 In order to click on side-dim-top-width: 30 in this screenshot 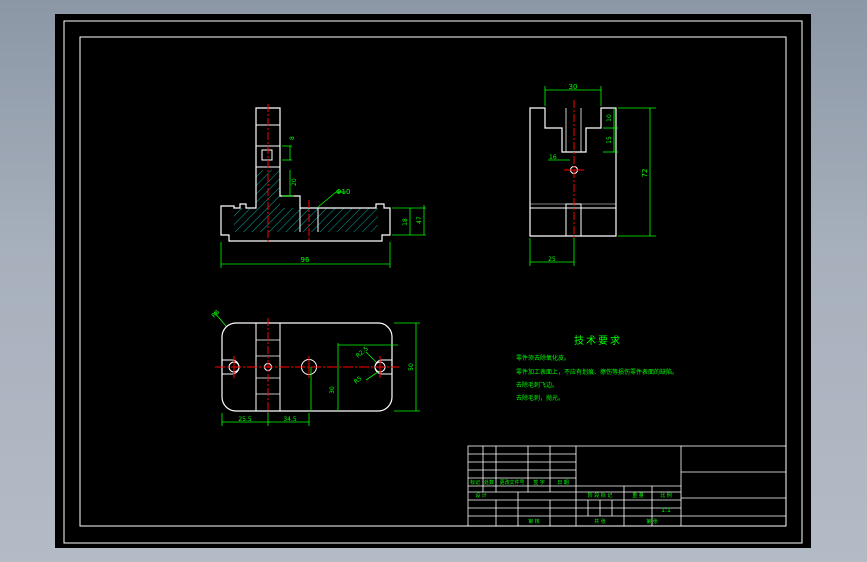, I will do `click(573, 87)`.